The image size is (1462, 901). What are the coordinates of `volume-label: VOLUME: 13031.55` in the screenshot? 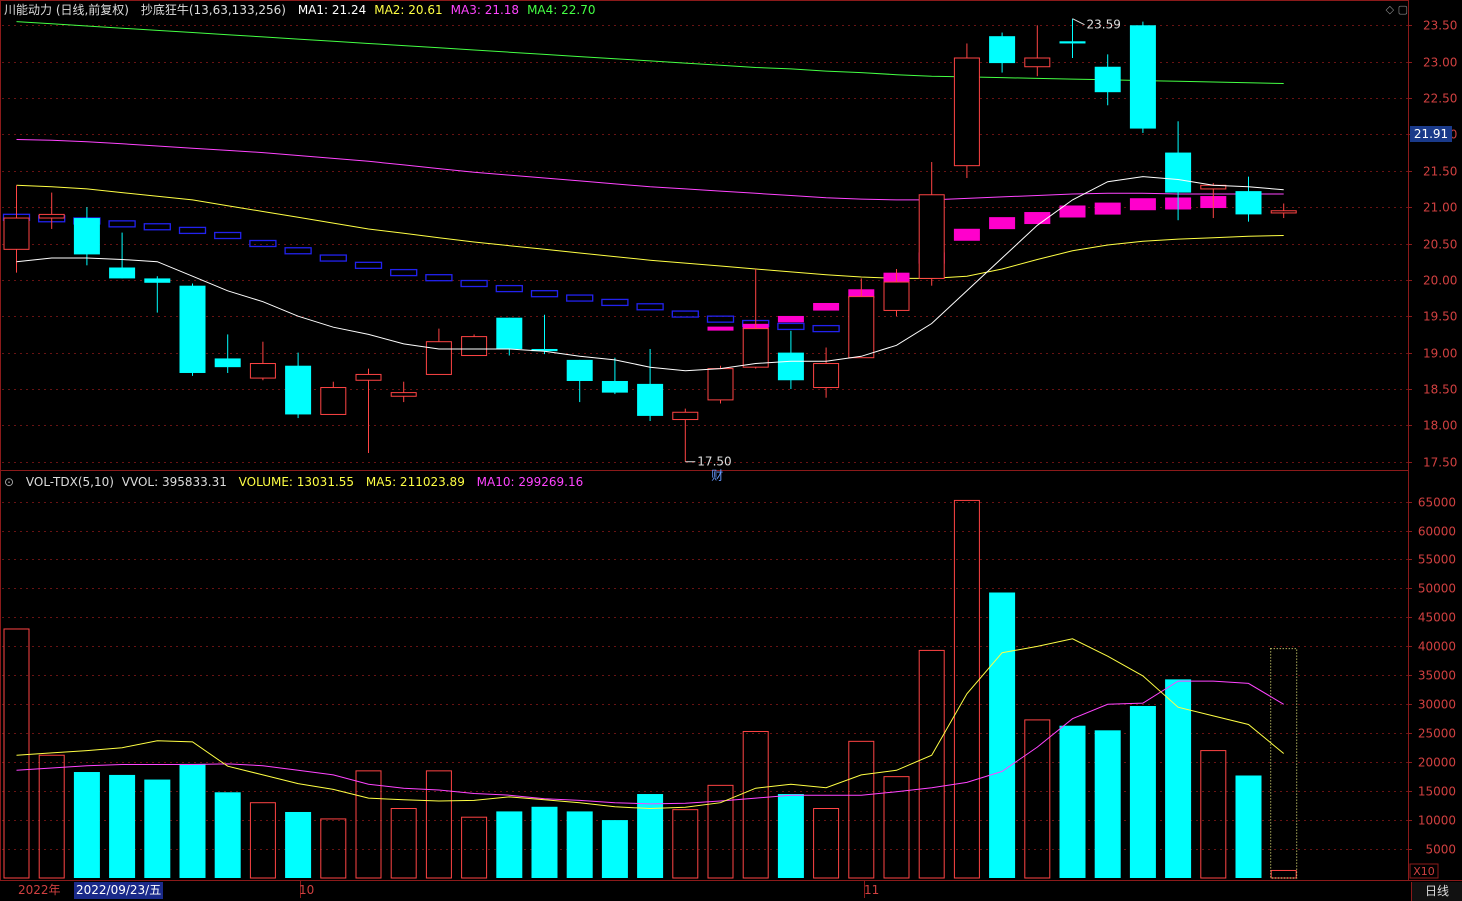 It's located at (296, 482).